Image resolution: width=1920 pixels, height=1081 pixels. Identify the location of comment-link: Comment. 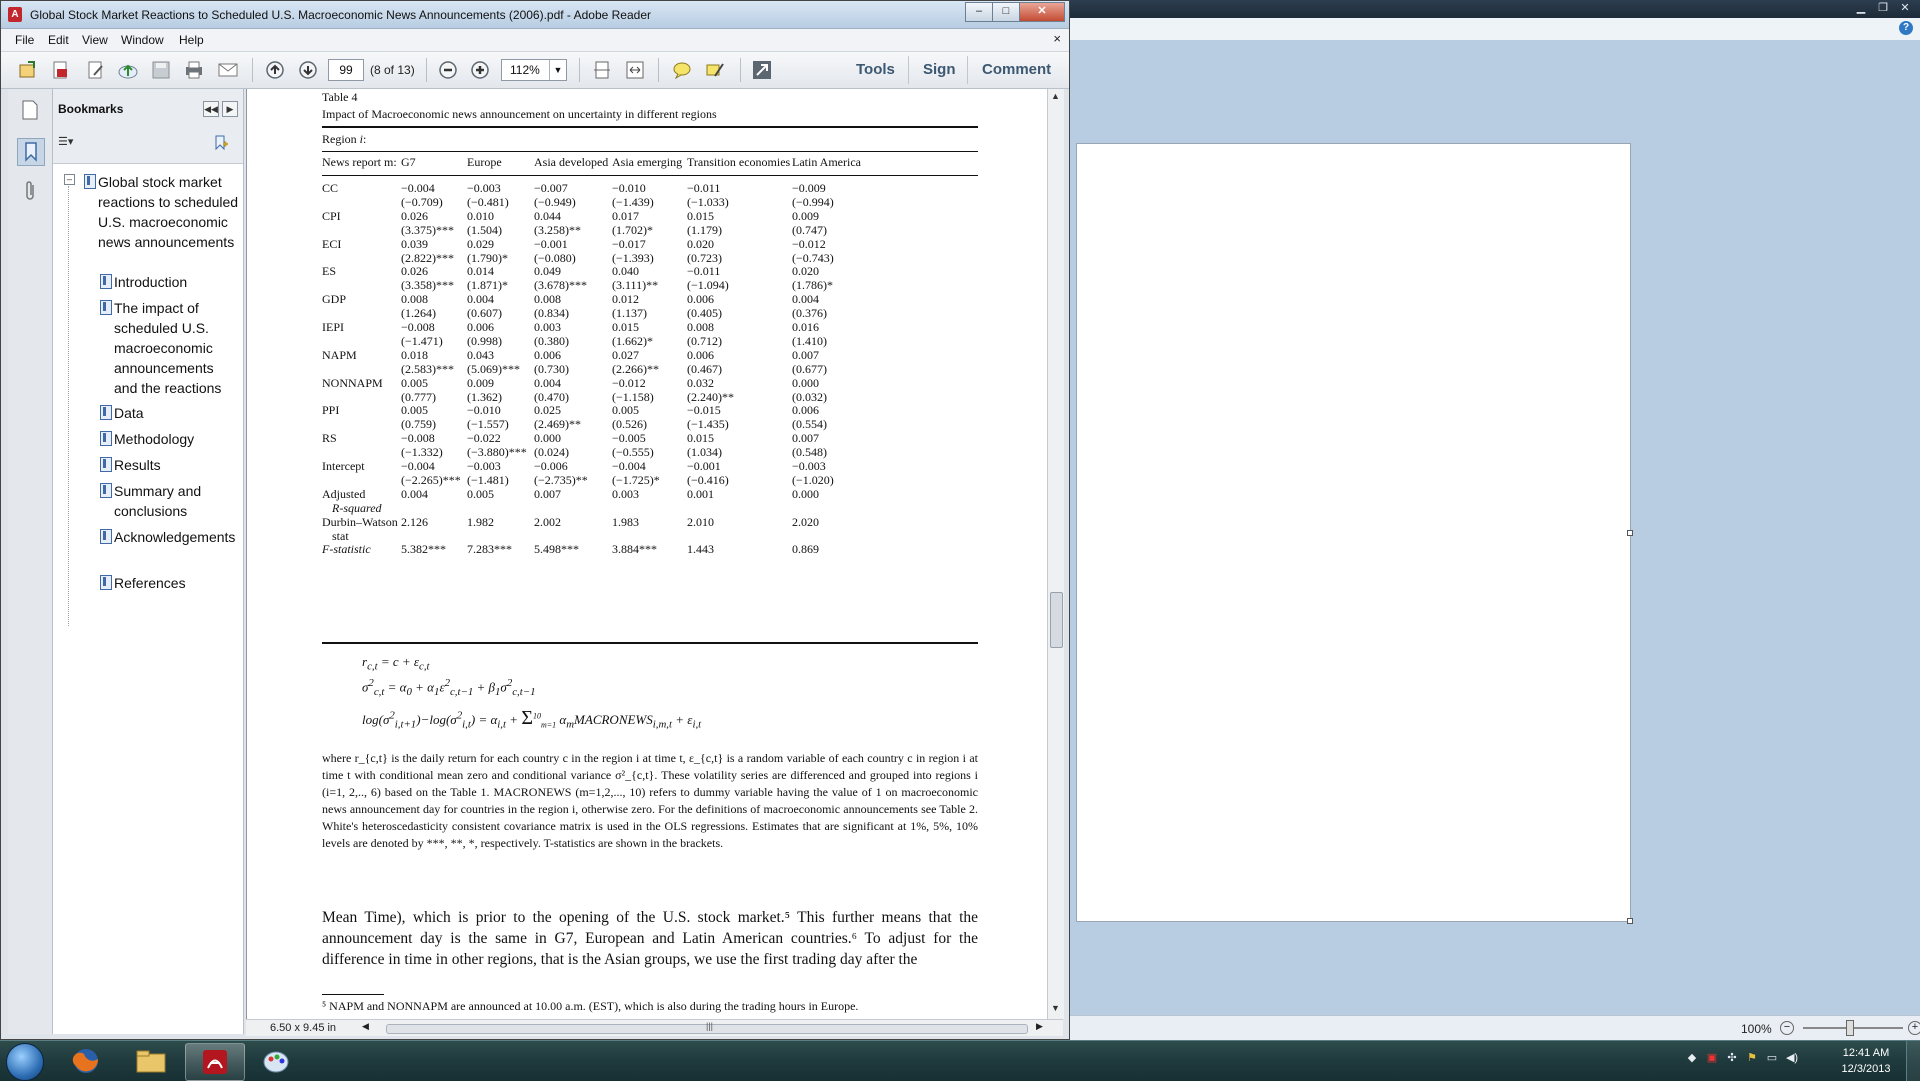
(1016, 69).